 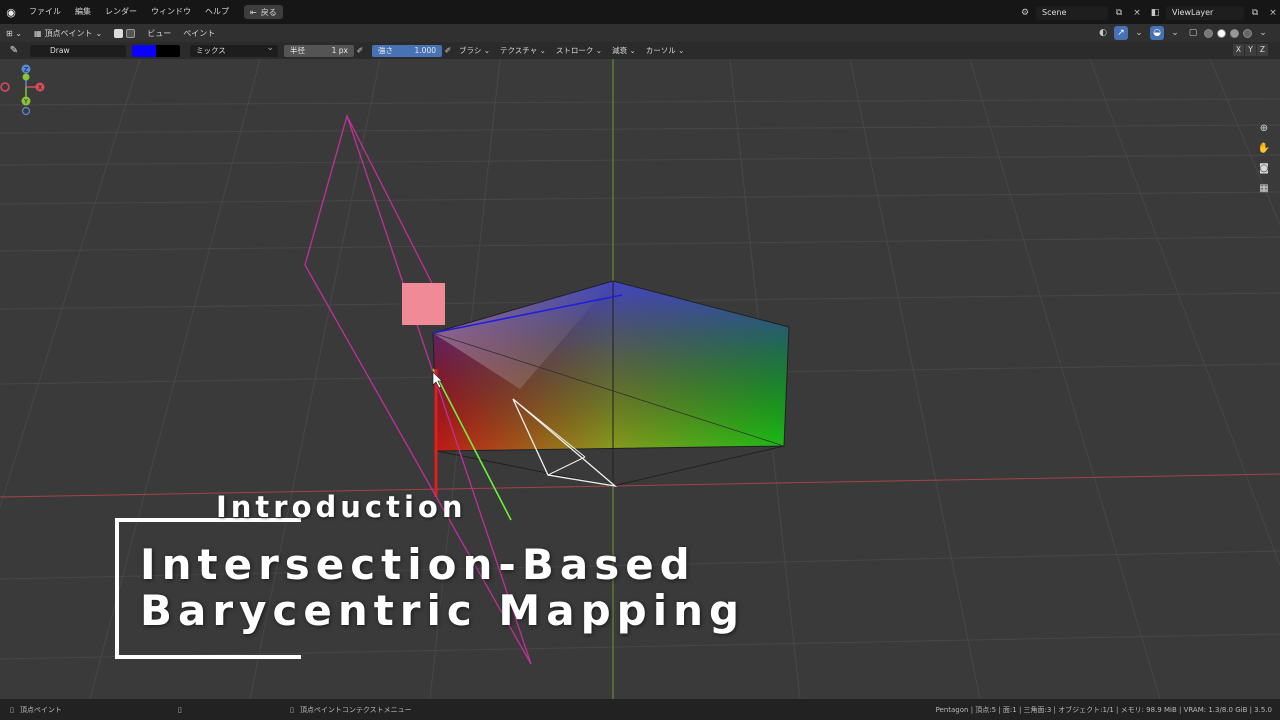 What do you see at coordinates (14, 33) in the screenshot?
I see `editor-type-icon: ⊞ ⌄` at bounding box center [14, 33].